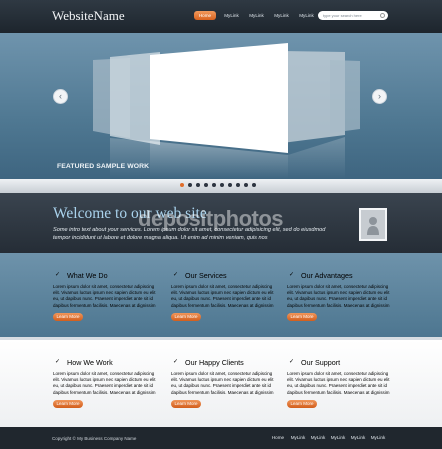 Image resolution: width=442 pixels, height=449 pixels. Describe the element at coordinates (94, 438) in the screenshot. I see `copyright-text: Copyright © My Business Company Name` at that location.